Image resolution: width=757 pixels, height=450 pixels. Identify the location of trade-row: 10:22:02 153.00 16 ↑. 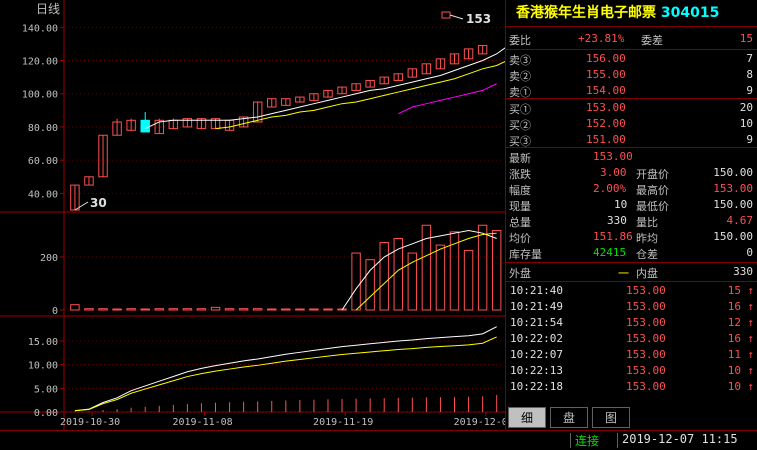
(631, 339).